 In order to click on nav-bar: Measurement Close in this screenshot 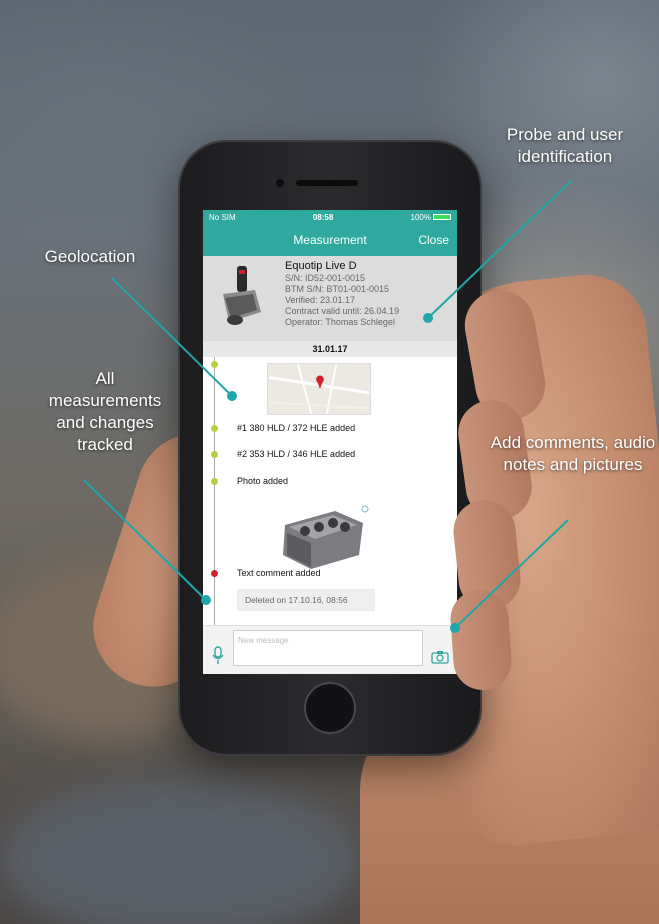, I will do `click(330, 240)`.